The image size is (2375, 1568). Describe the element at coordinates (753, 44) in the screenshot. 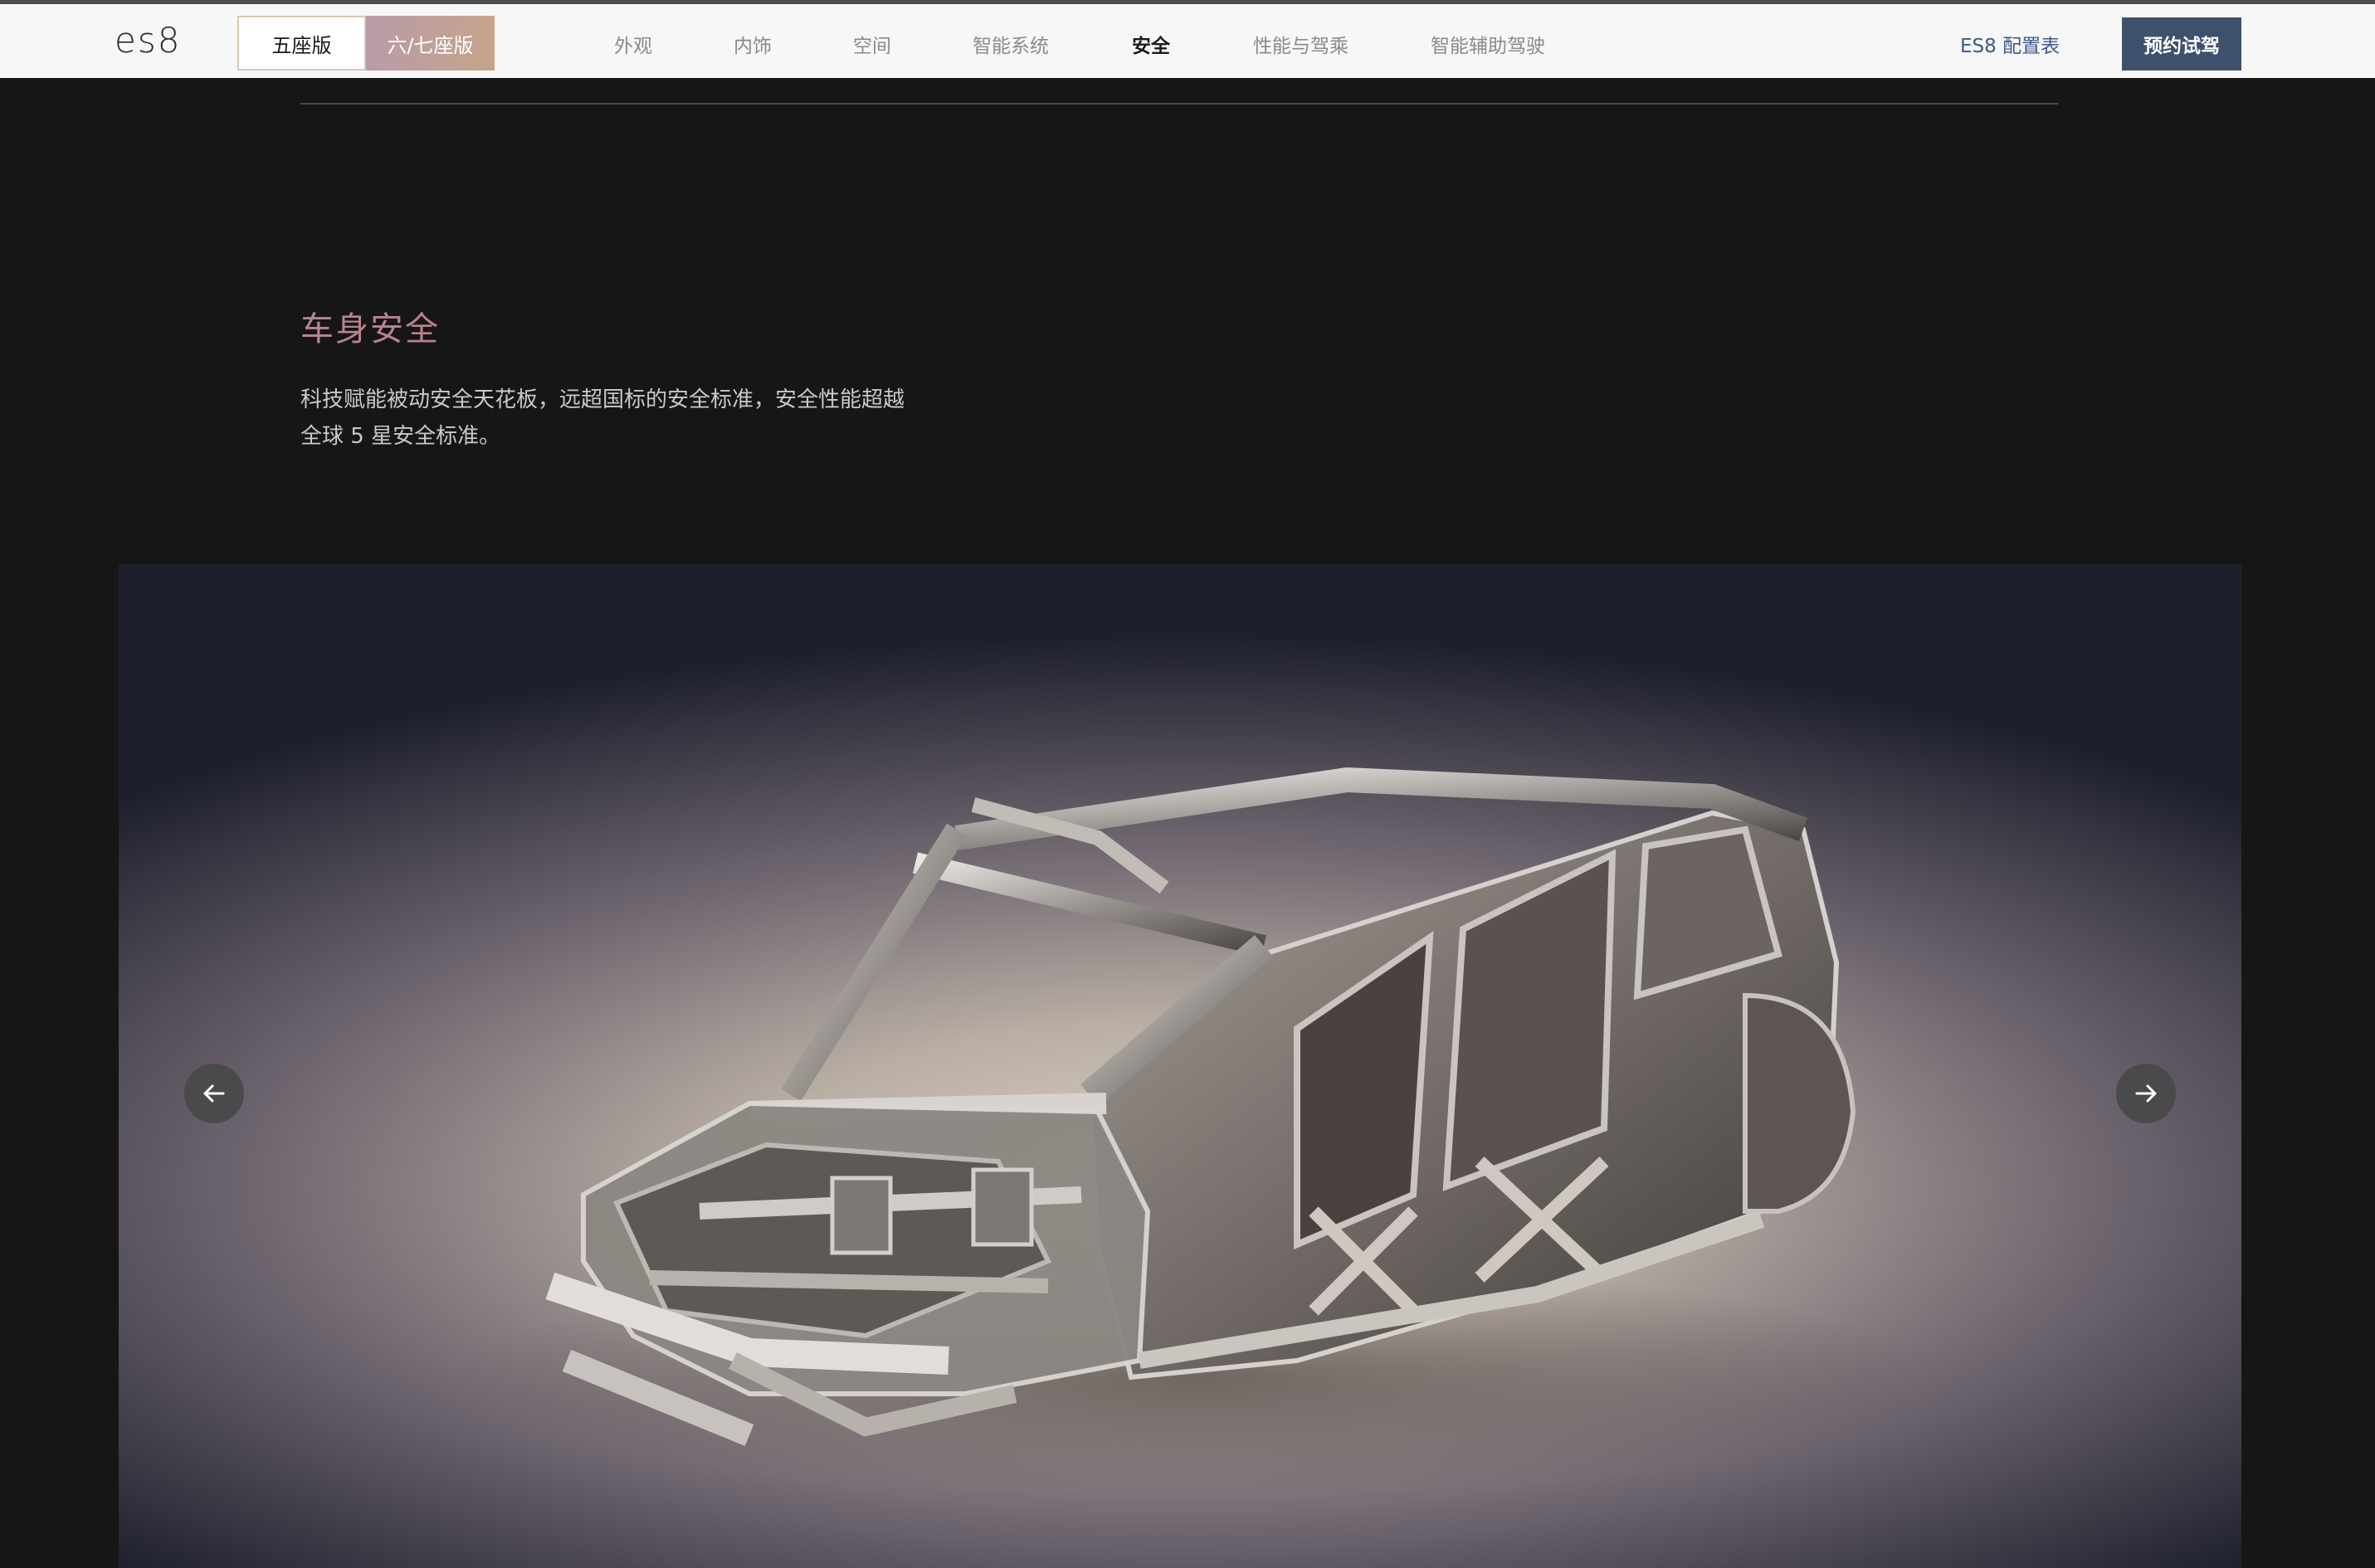

I see `tab-interior: 内饰` at that location.